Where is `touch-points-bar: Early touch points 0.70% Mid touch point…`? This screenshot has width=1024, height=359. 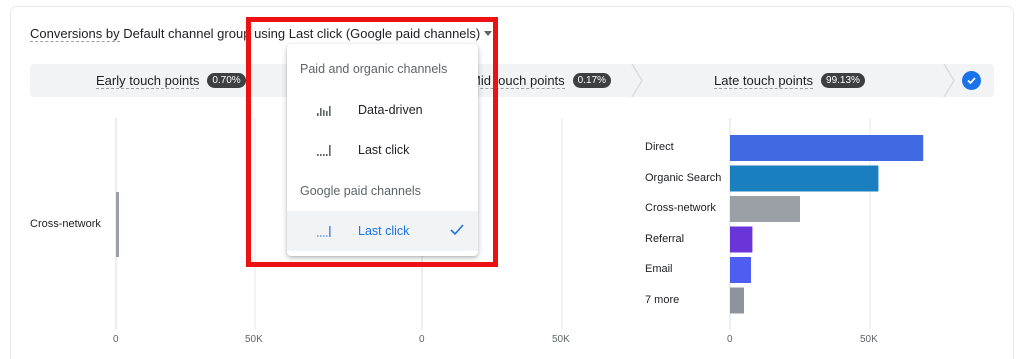
touch-points-bar: Early touch points 0.70% Mid touch point… is located at coordinates (512, 80).